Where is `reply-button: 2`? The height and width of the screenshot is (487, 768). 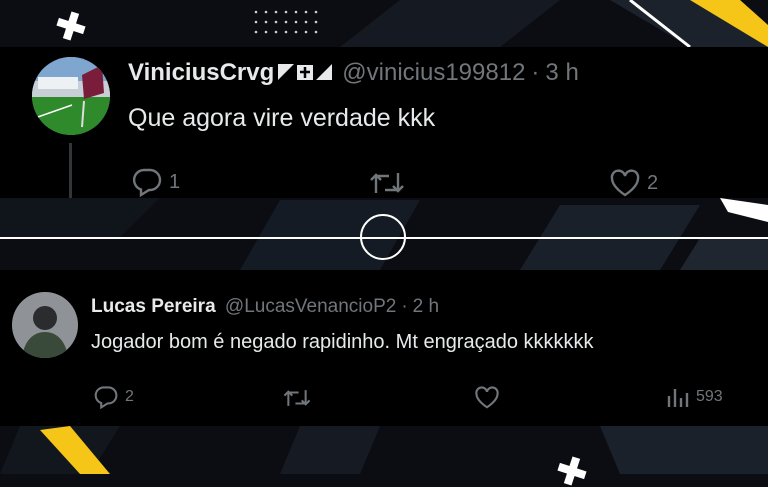 reply-button: 2 is located at coordinates (113, 397).